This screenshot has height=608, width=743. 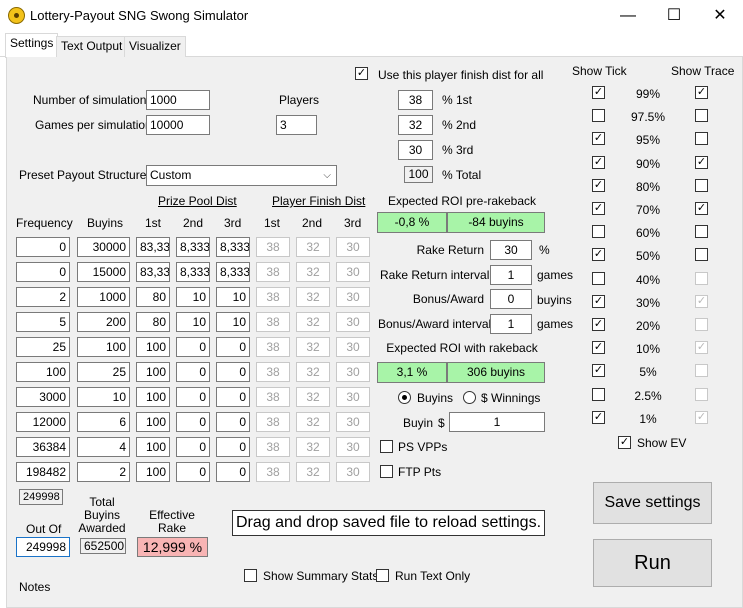 I want to click on ps-vpps-checkbox, so click(x=386, y=446).